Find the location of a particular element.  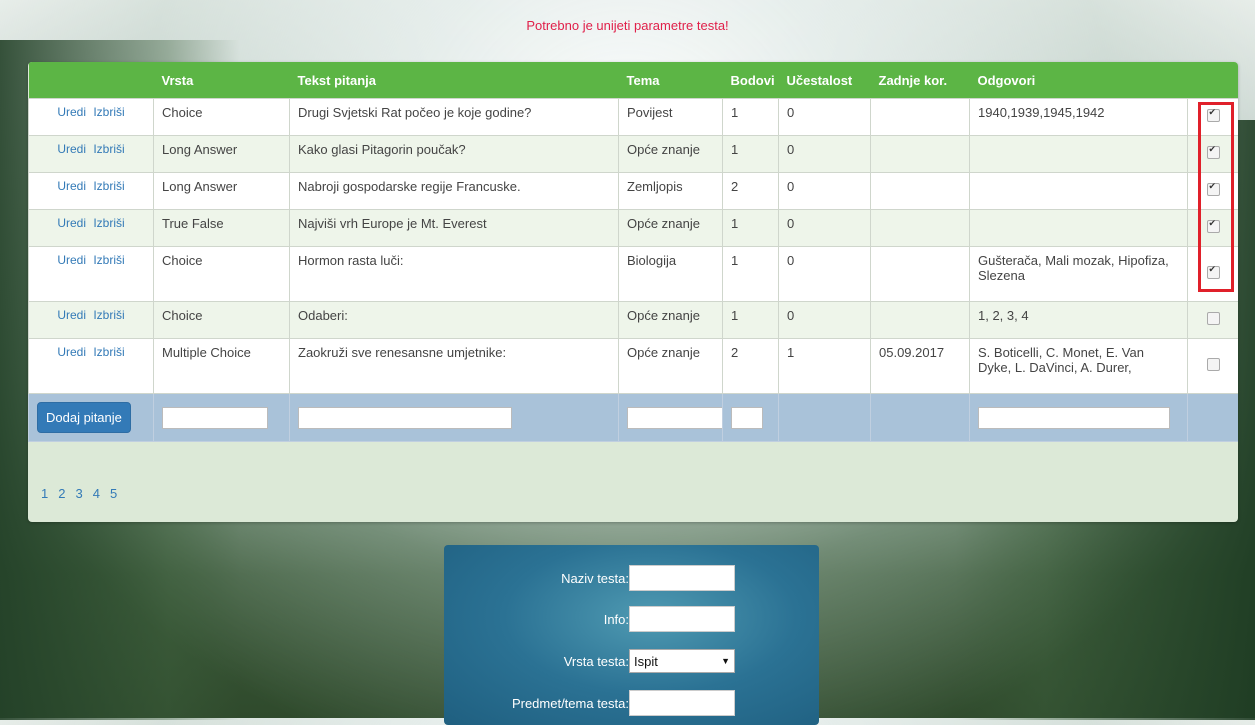

new-bodovi-input is located at coordinates (747, 417).